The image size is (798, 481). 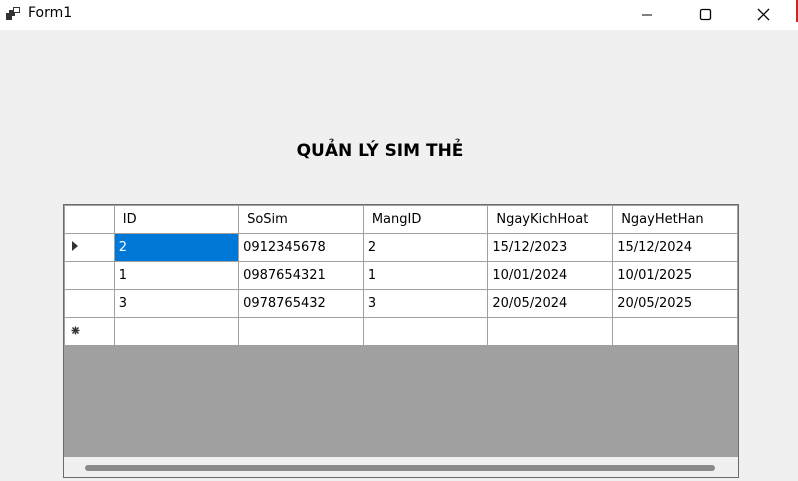 What do you see at coordinates (13, 14) in the screenshot?
I see `app-window-icon` at bounding box center [13, 14].